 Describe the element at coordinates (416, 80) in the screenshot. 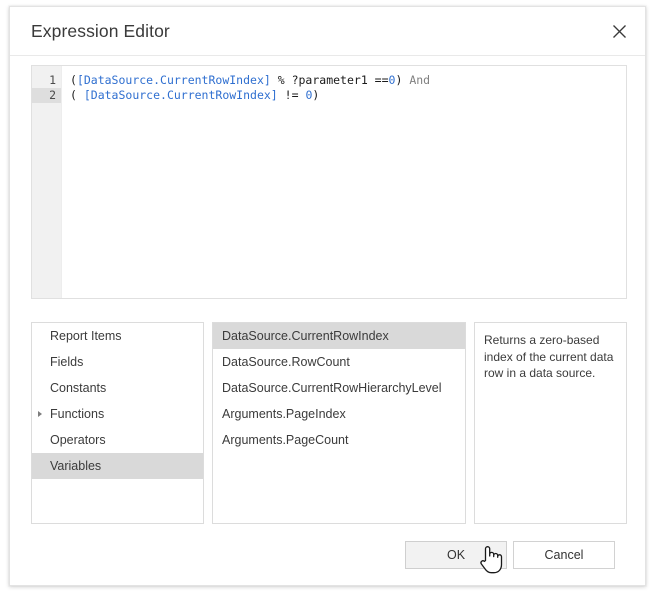

I see `code-token-kw: And` at that location.